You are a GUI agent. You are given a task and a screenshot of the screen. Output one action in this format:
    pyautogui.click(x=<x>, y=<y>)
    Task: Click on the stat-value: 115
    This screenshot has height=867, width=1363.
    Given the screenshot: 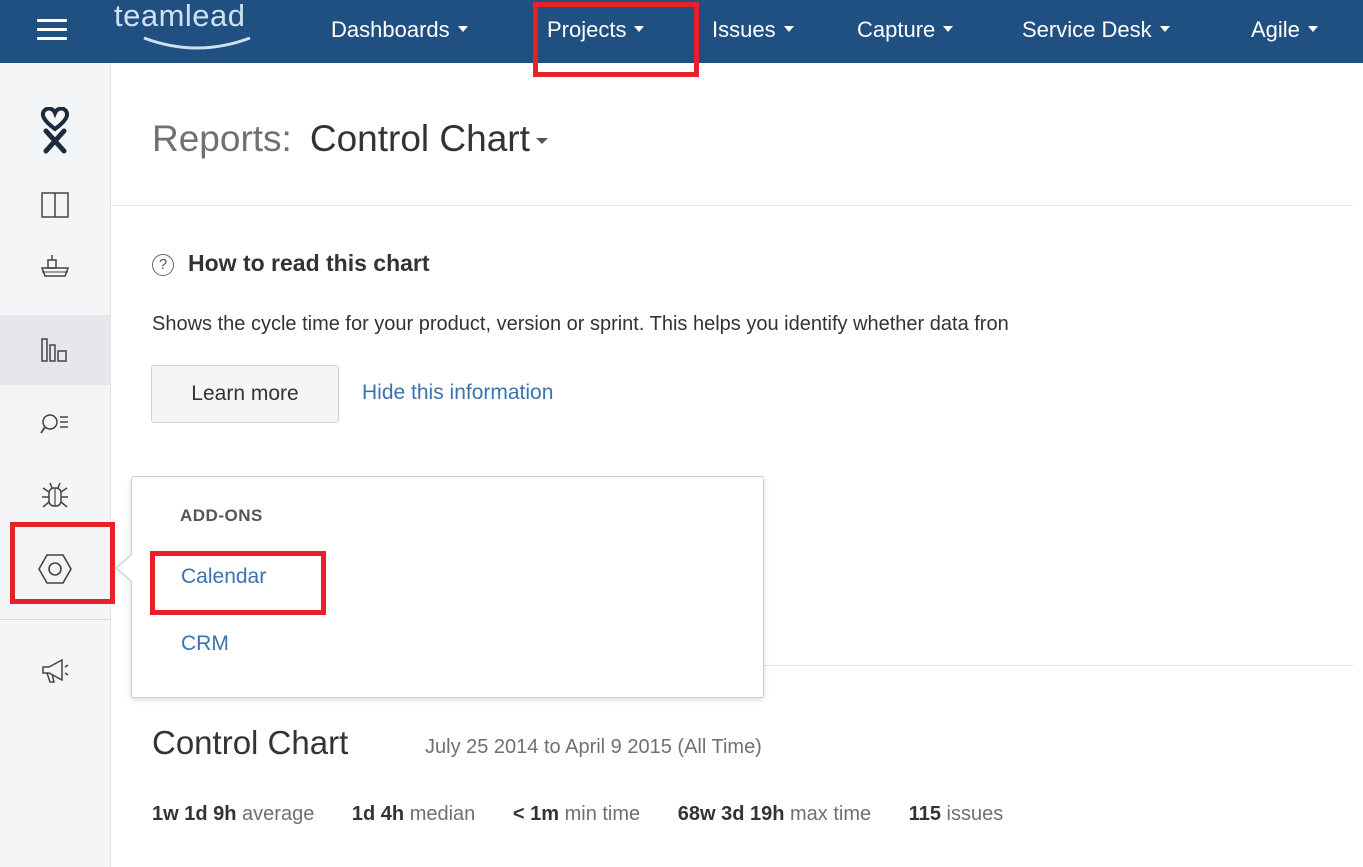 What is the action you would take?
    pyautogui.click(x=924, y=814)
    